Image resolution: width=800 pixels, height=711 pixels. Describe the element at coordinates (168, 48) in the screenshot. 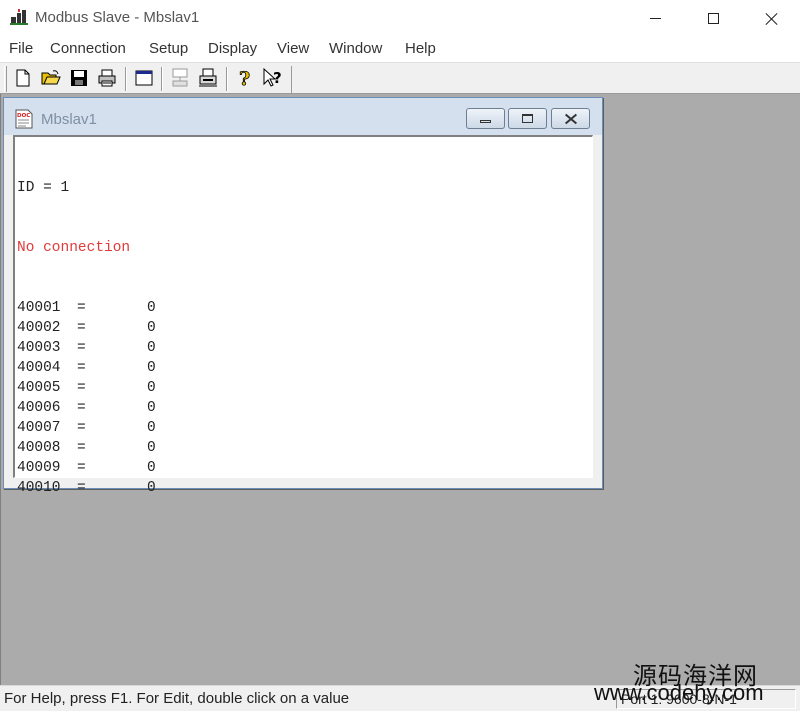

I see `menu-setup: Setup` at that location.